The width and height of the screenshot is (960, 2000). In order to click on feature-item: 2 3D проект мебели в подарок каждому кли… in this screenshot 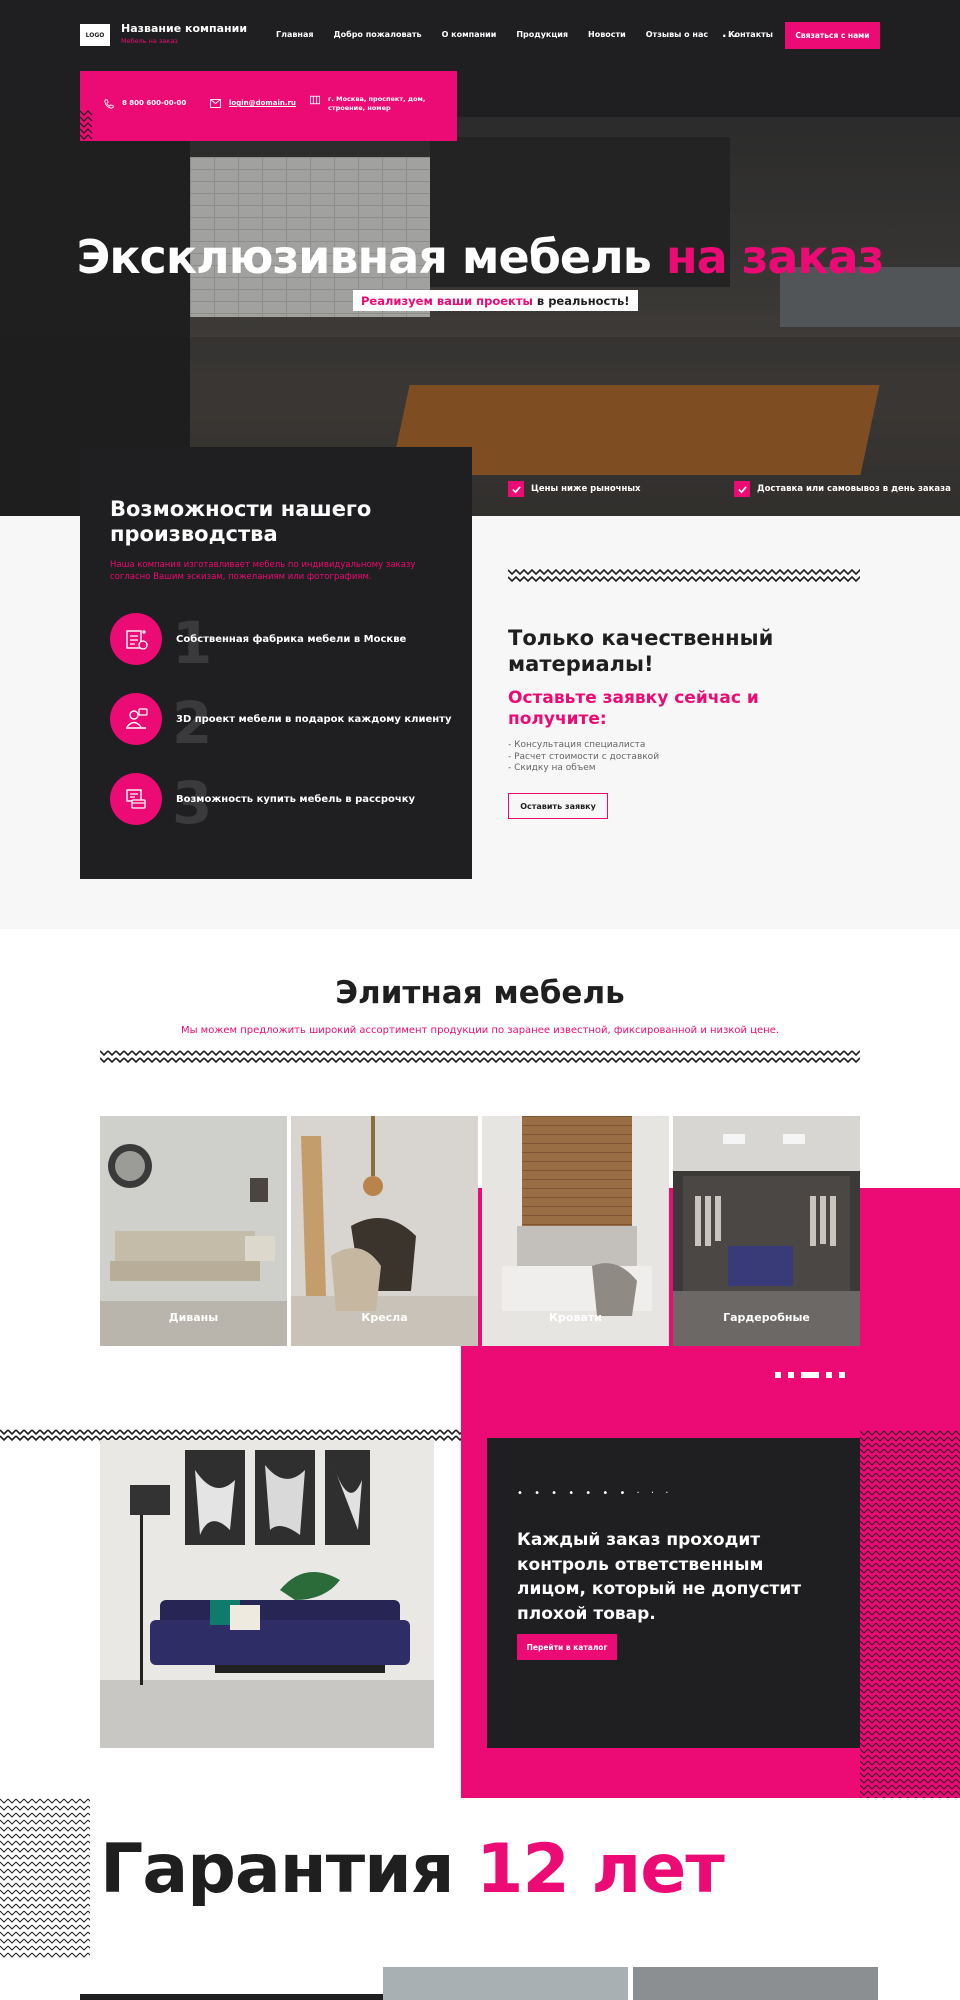, I will do `click(281, 723)`.